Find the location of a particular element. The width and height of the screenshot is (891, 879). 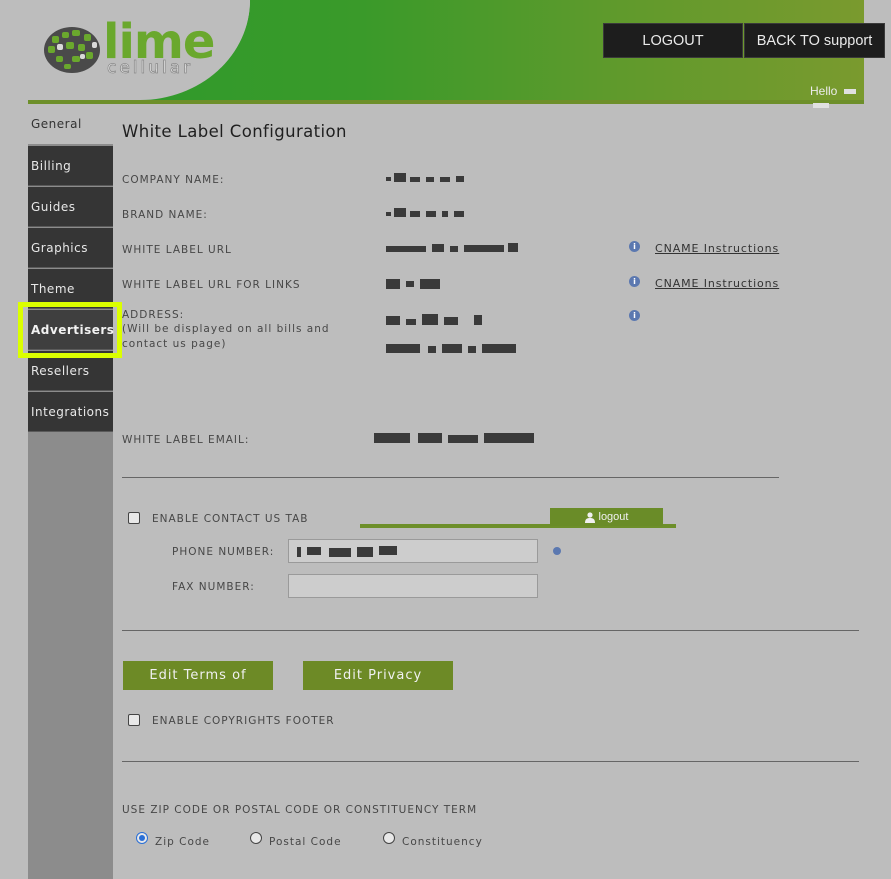

info-icon is located at coordinates (557, 551).